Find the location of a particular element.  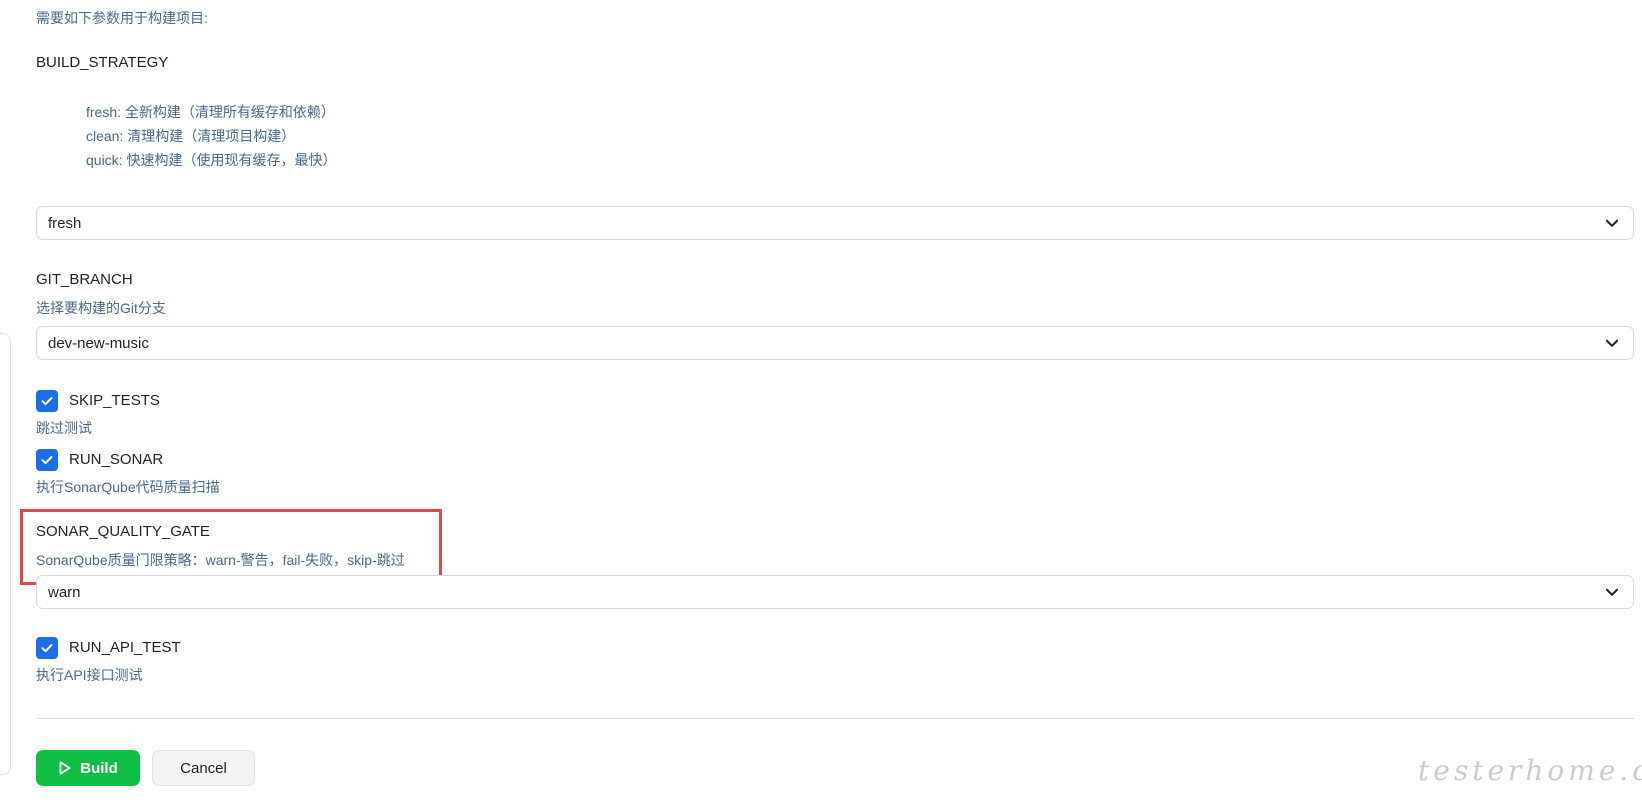

build-strategy-selected-value: fresh is located at coordinates (65, 223).